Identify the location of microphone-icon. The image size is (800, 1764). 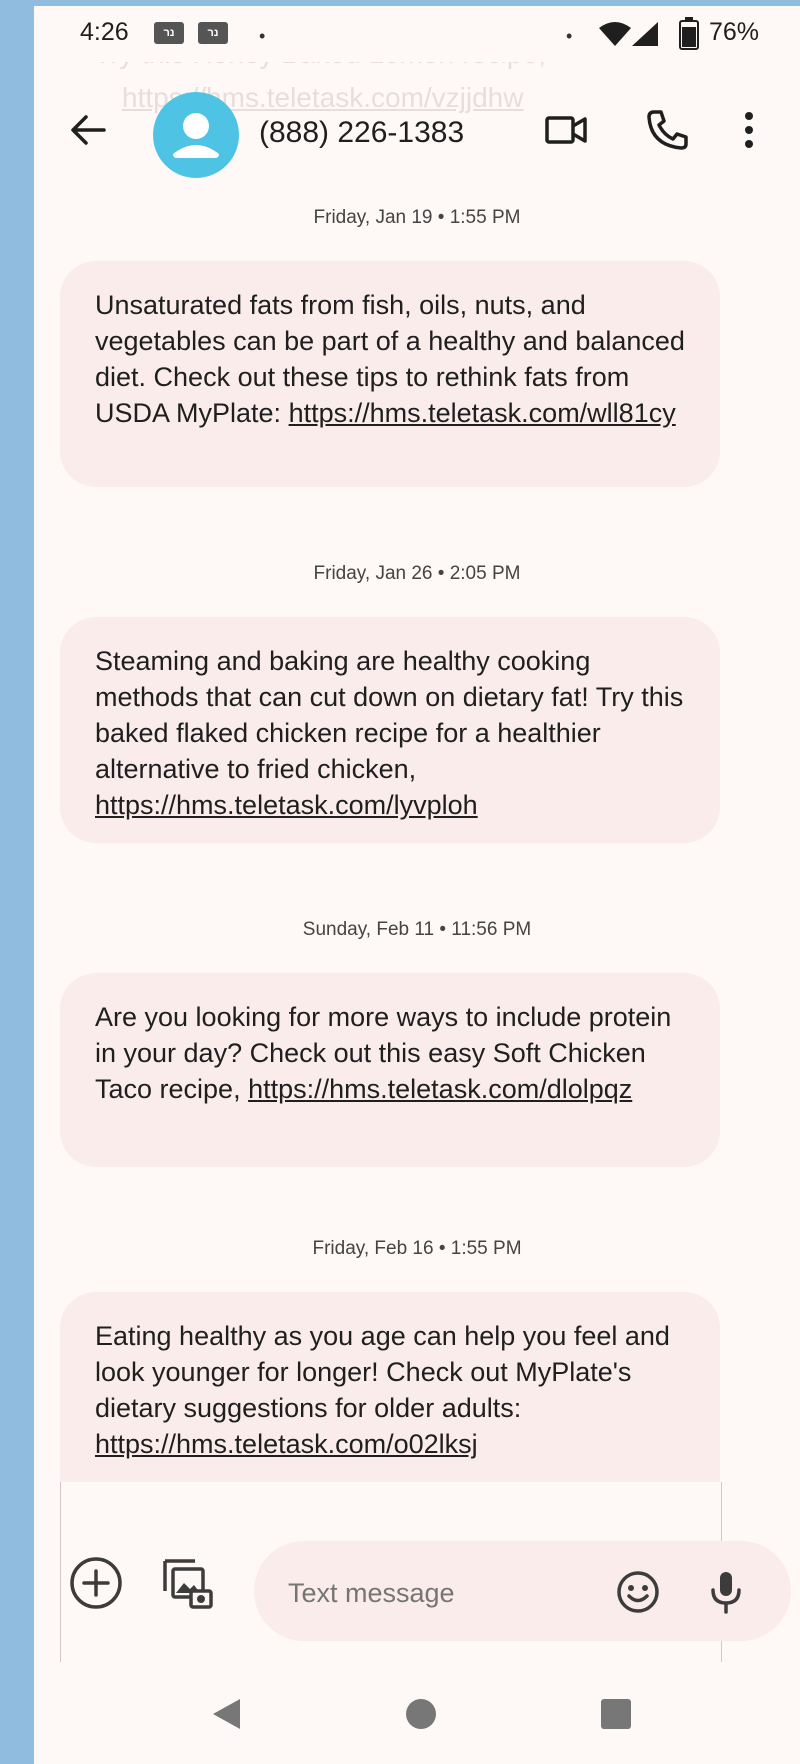
(726, 1592).